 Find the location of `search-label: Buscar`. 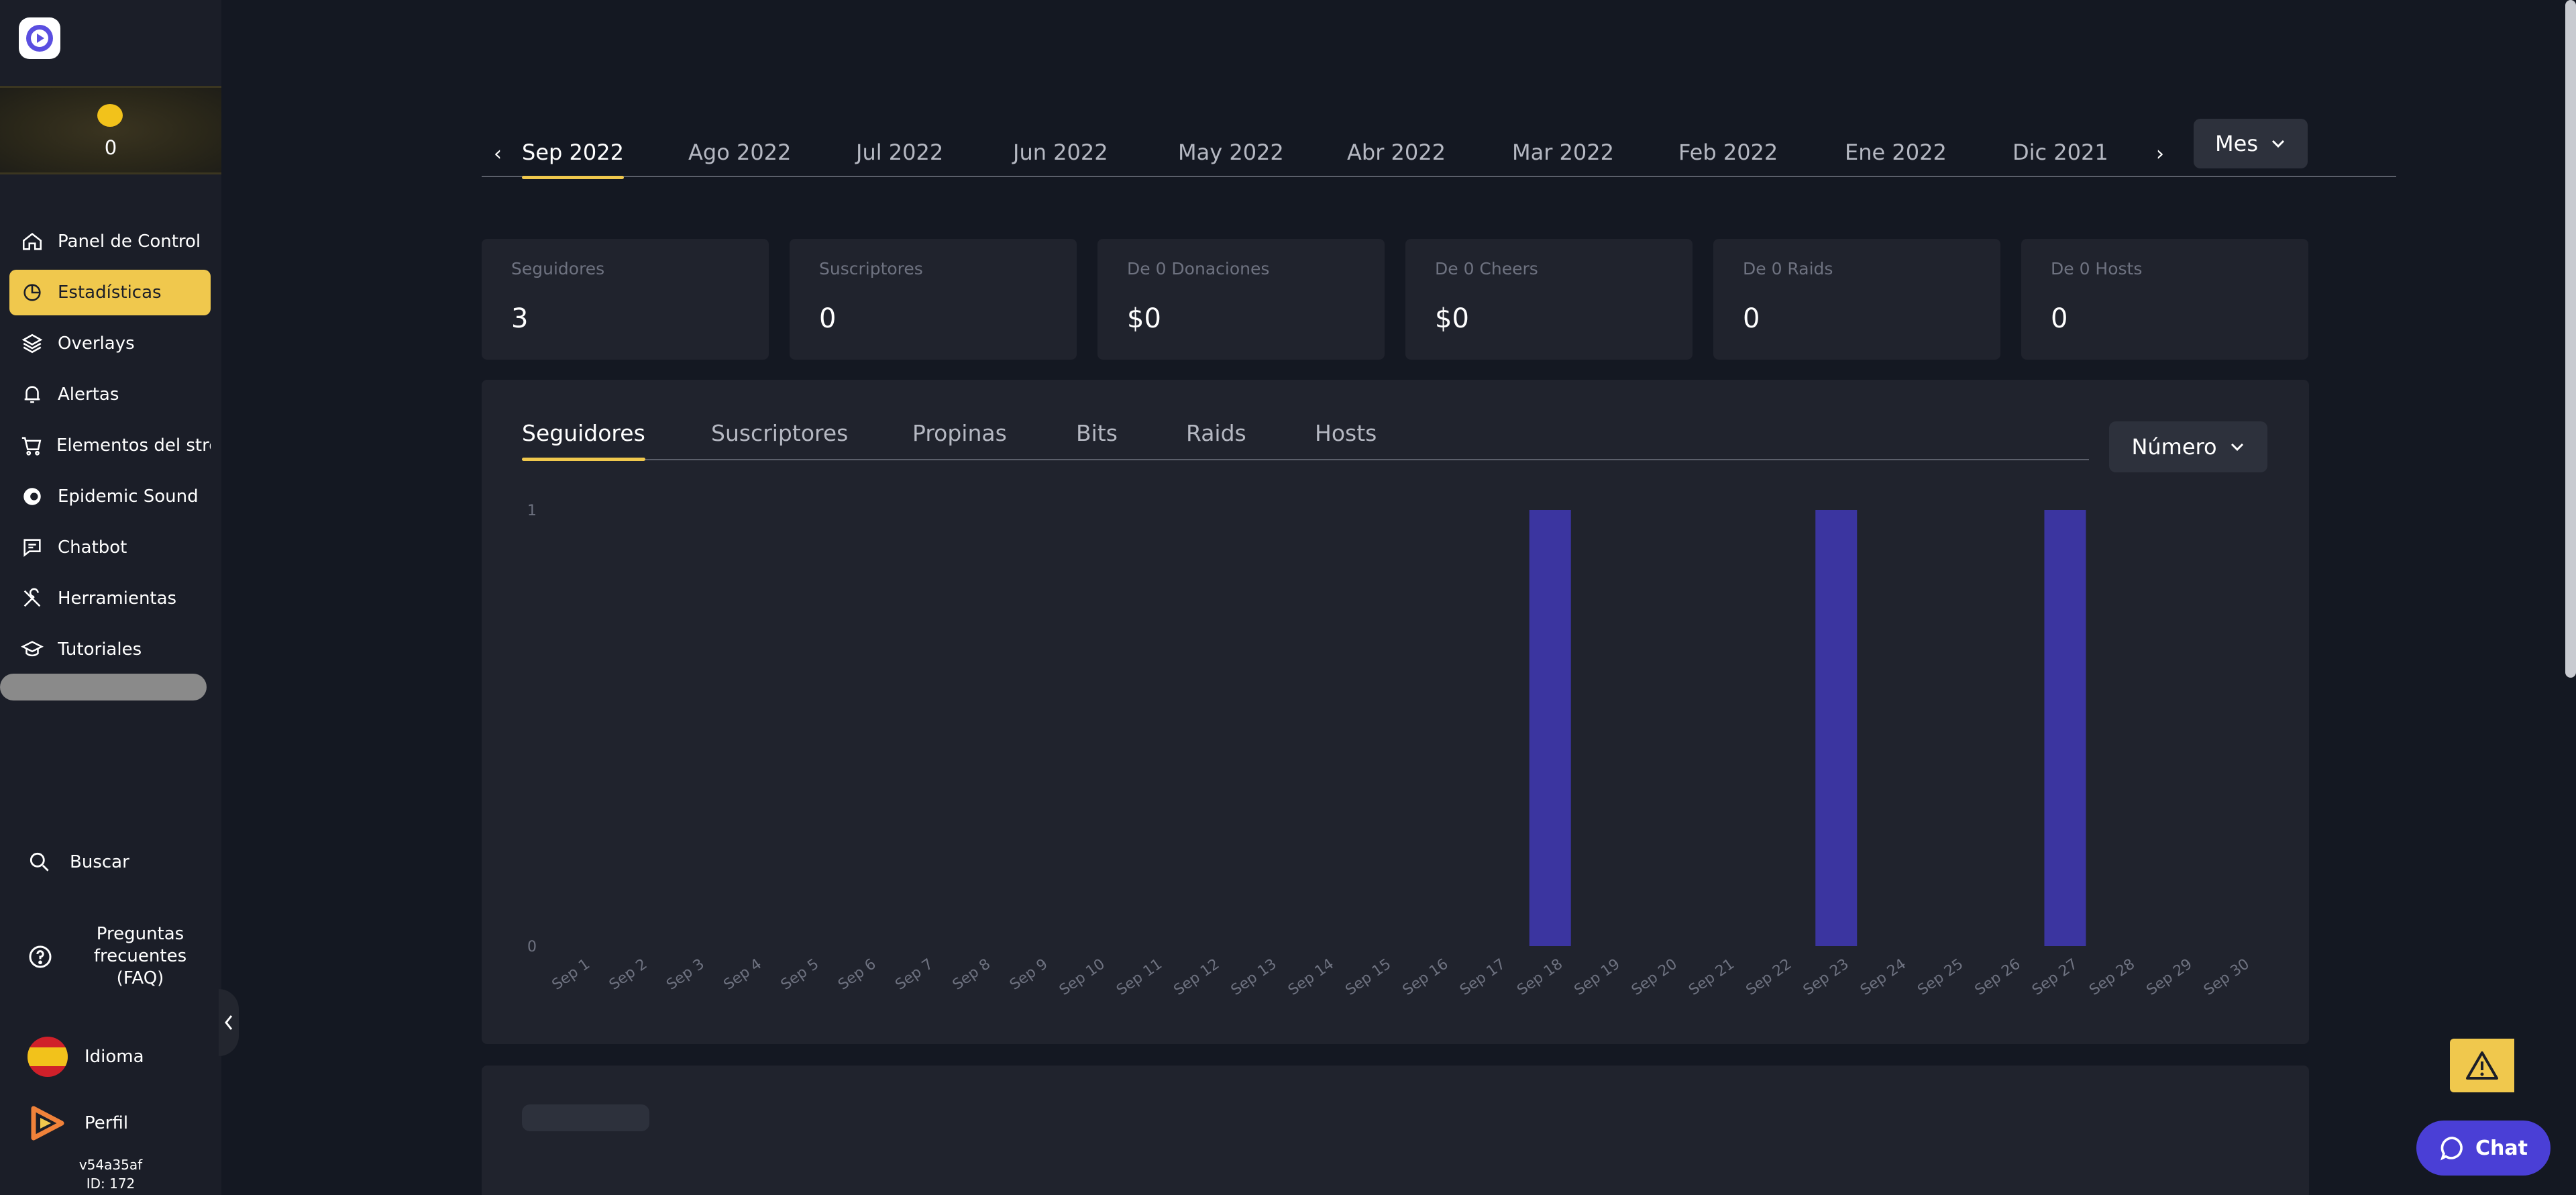

search-label: Buscar is located at coordinates (99, 862).